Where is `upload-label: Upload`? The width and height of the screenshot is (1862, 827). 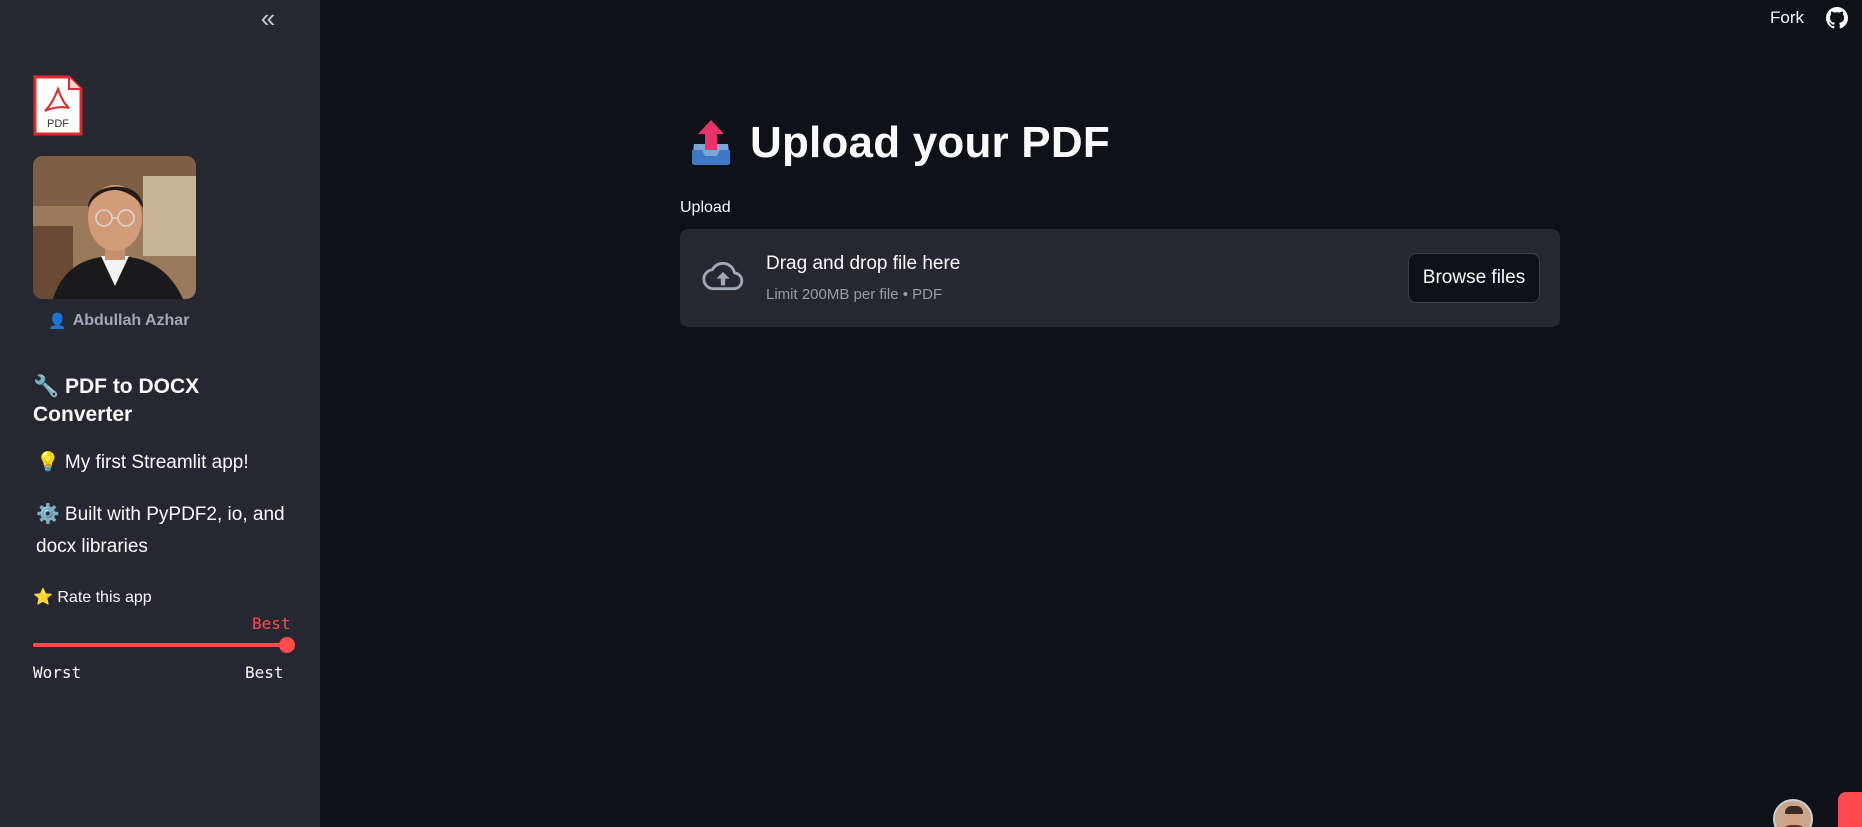 upload-label: Upload is located at coordinates (705, 207).